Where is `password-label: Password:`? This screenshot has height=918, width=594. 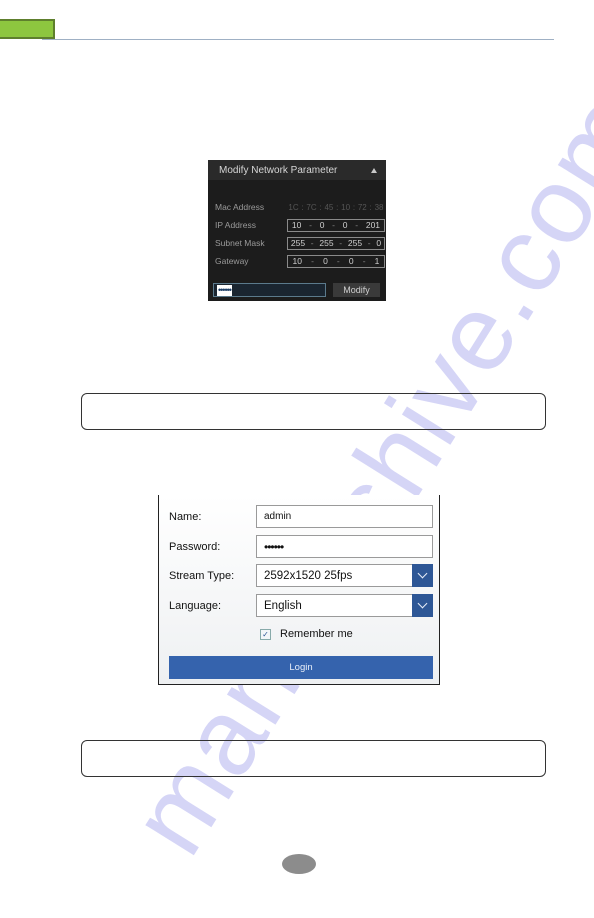
password-label: Password: is located at coordinates (195, 546).